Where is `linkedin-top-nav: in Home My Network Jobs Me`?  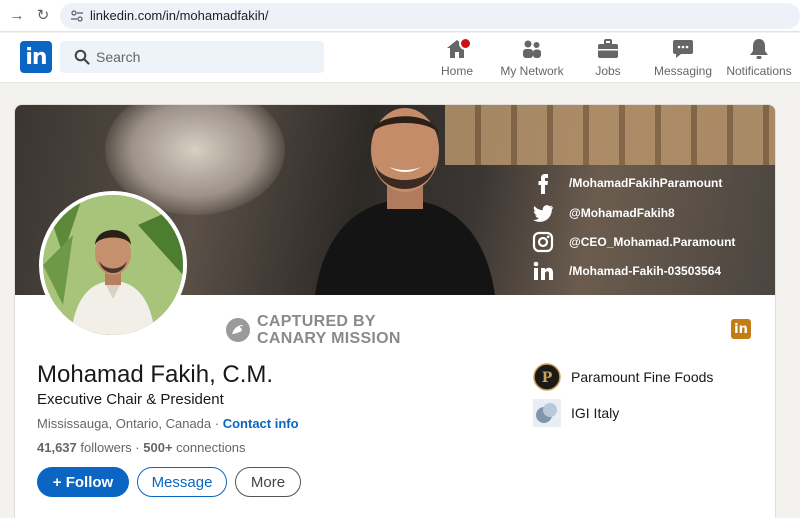
linkedin-top-nav: in Home My Network Jobs Me is located at coordinates (400, 58).